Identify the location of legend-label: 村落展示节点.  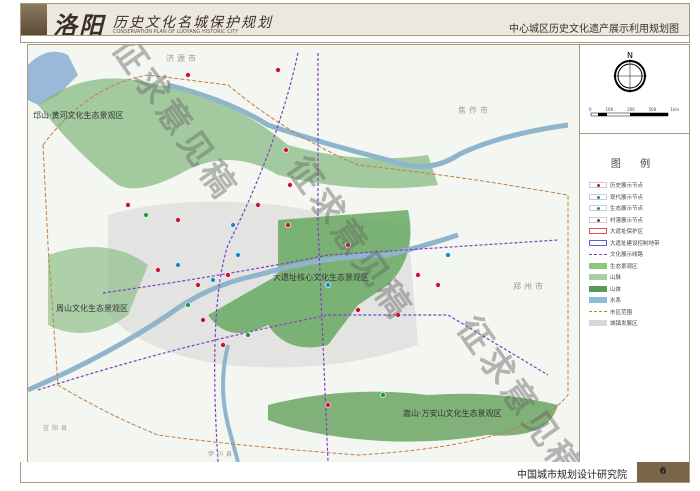
(627, 220).